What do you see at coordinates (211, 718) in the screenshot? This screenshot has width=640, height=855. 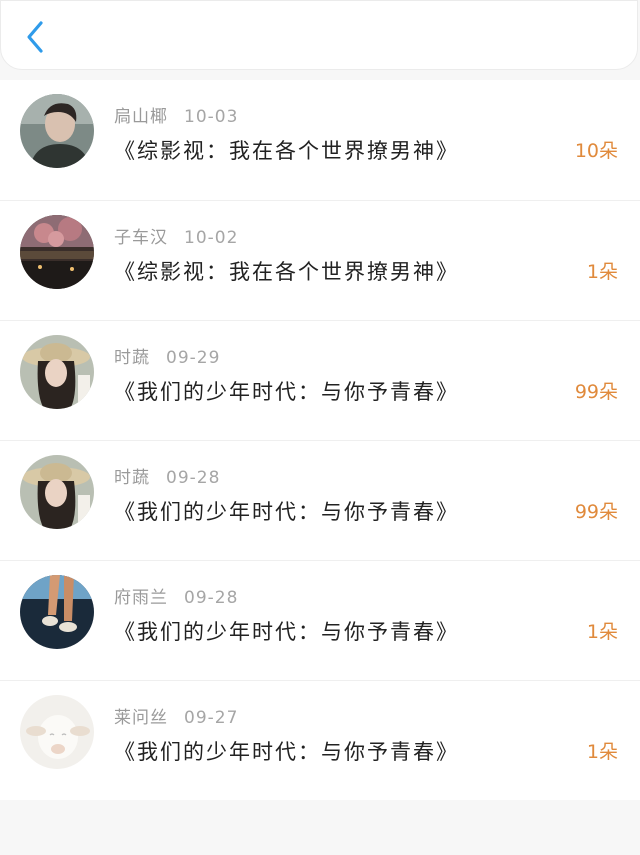 I see `date: 09-27` at bounding box center [211, 718].